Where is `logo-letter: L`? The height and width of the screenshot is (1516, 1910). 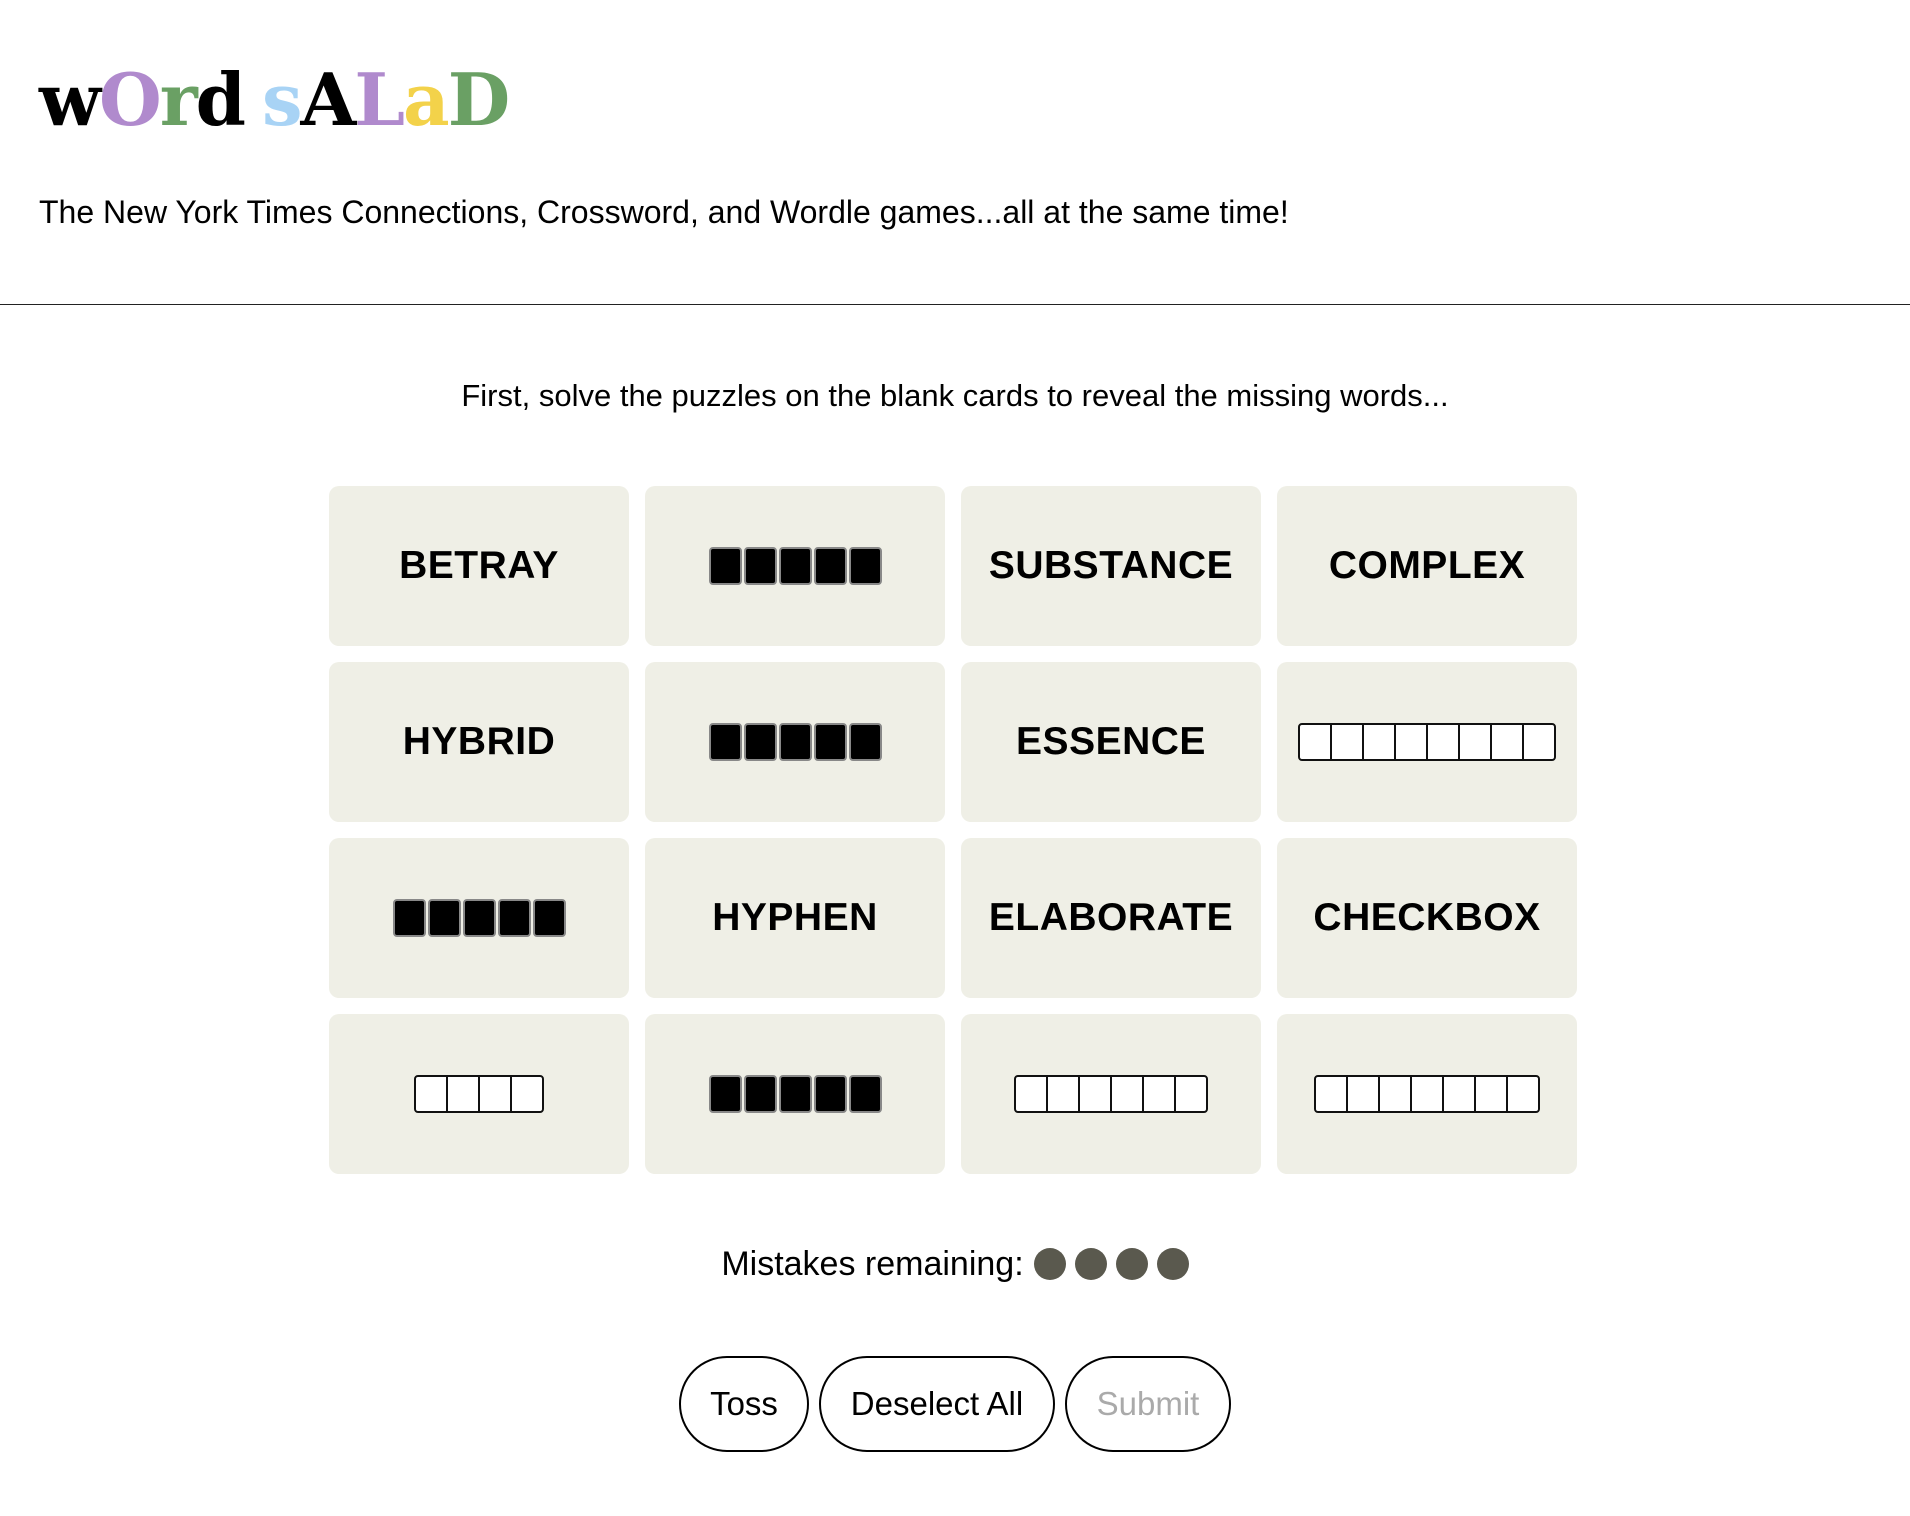
logo-letter: L is located at coordinates (379, 99).